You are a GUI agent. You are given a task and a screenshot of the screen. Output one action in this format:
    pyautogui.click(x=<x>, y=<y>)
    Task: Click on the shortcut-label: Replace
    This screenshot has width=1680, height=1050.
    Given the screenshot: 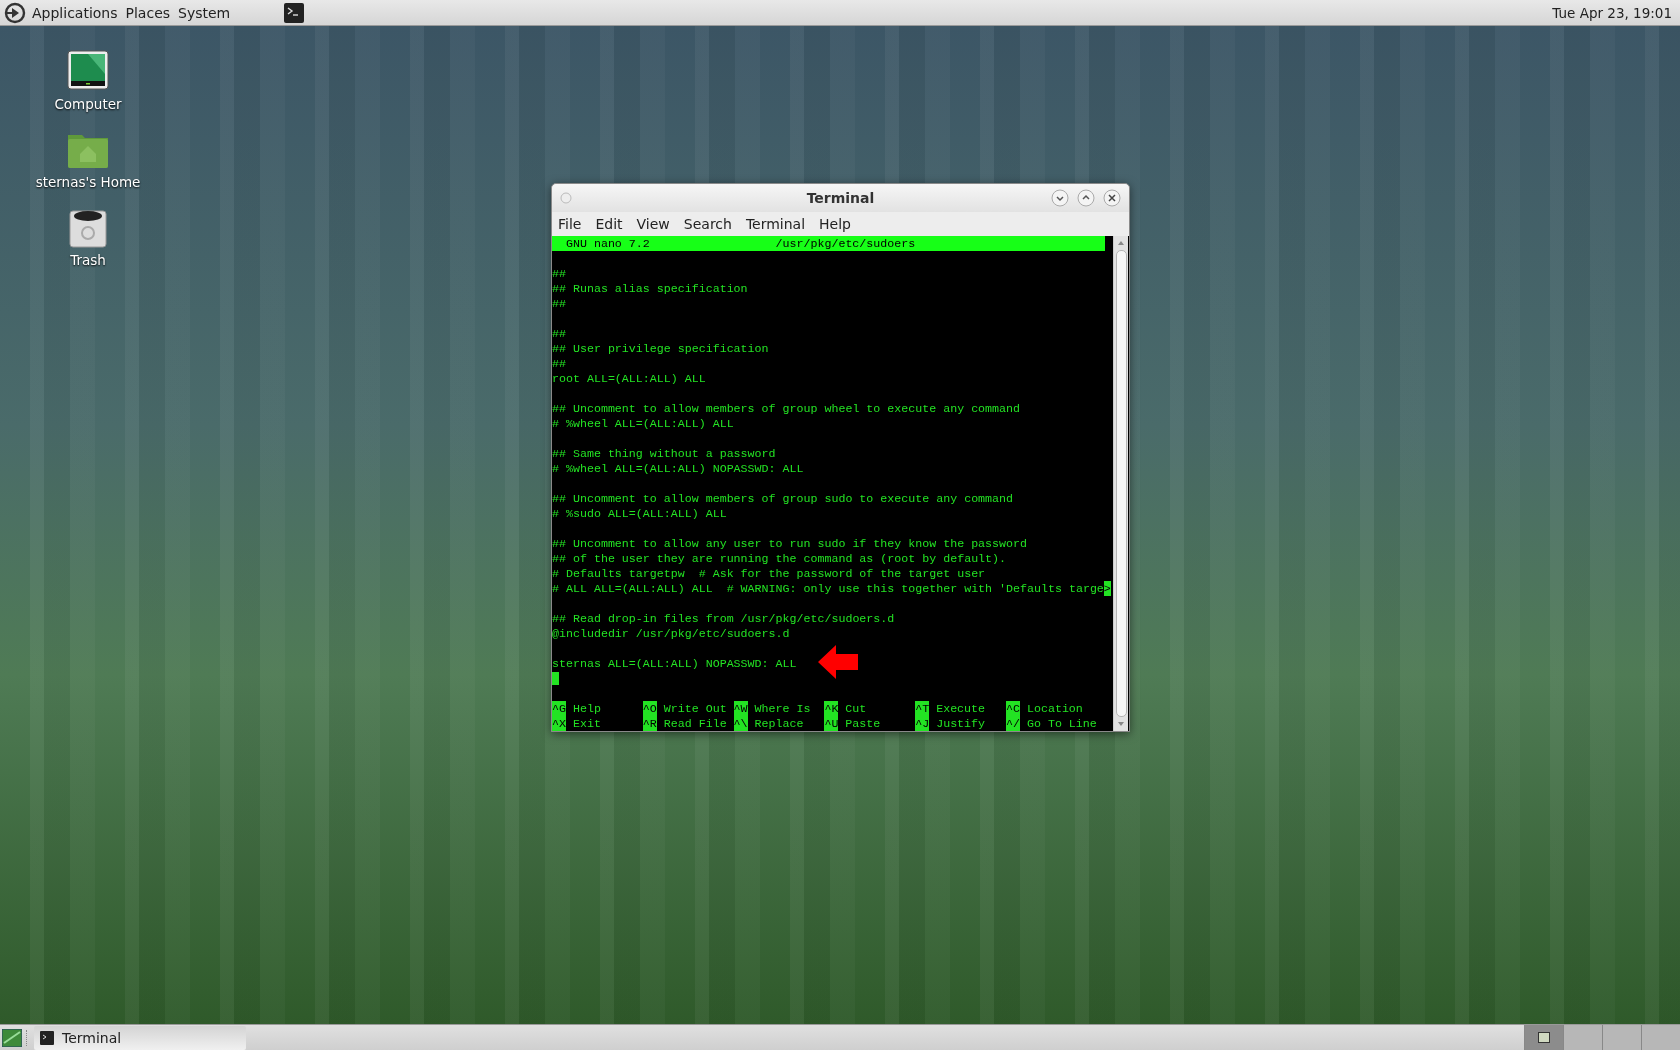 What is the action you would take?
    pyautogui.click(x=779, y=723)
    